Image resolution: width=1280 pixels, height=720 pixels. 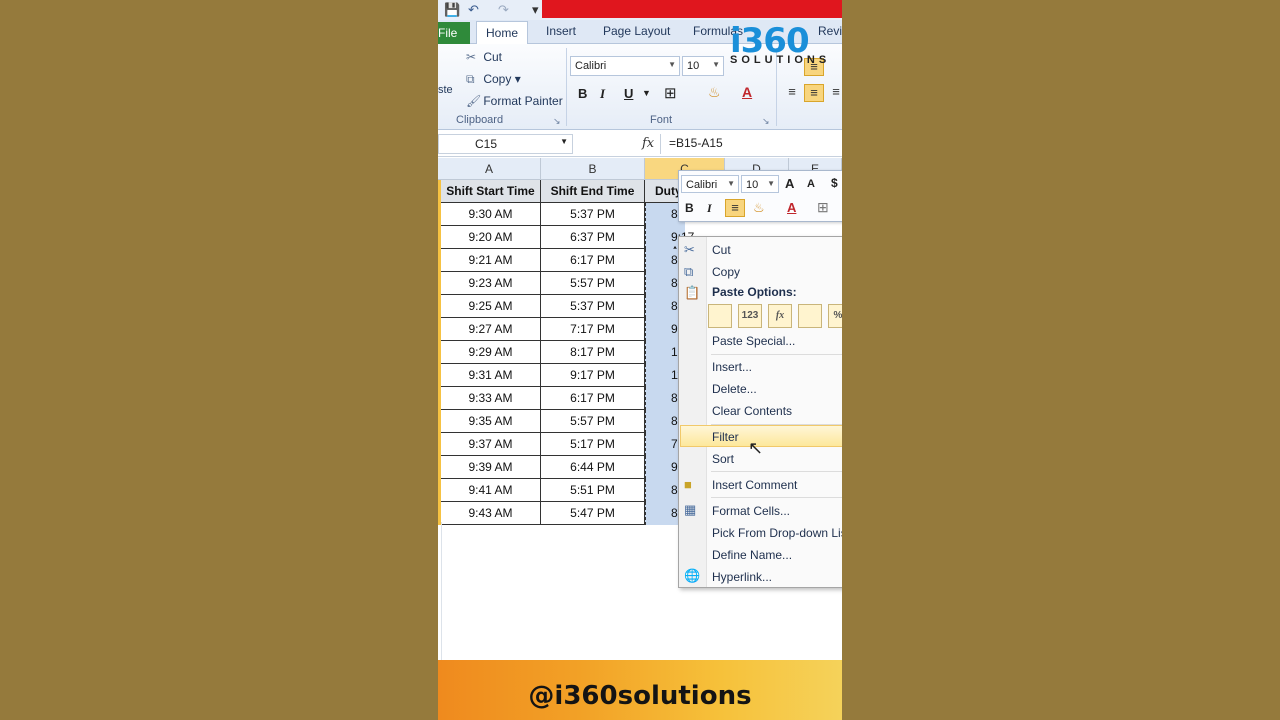 What do you see at coordinates (593, 169) in the screenshot?
I see `column-header-b: B` at bounding box center [593, 169].